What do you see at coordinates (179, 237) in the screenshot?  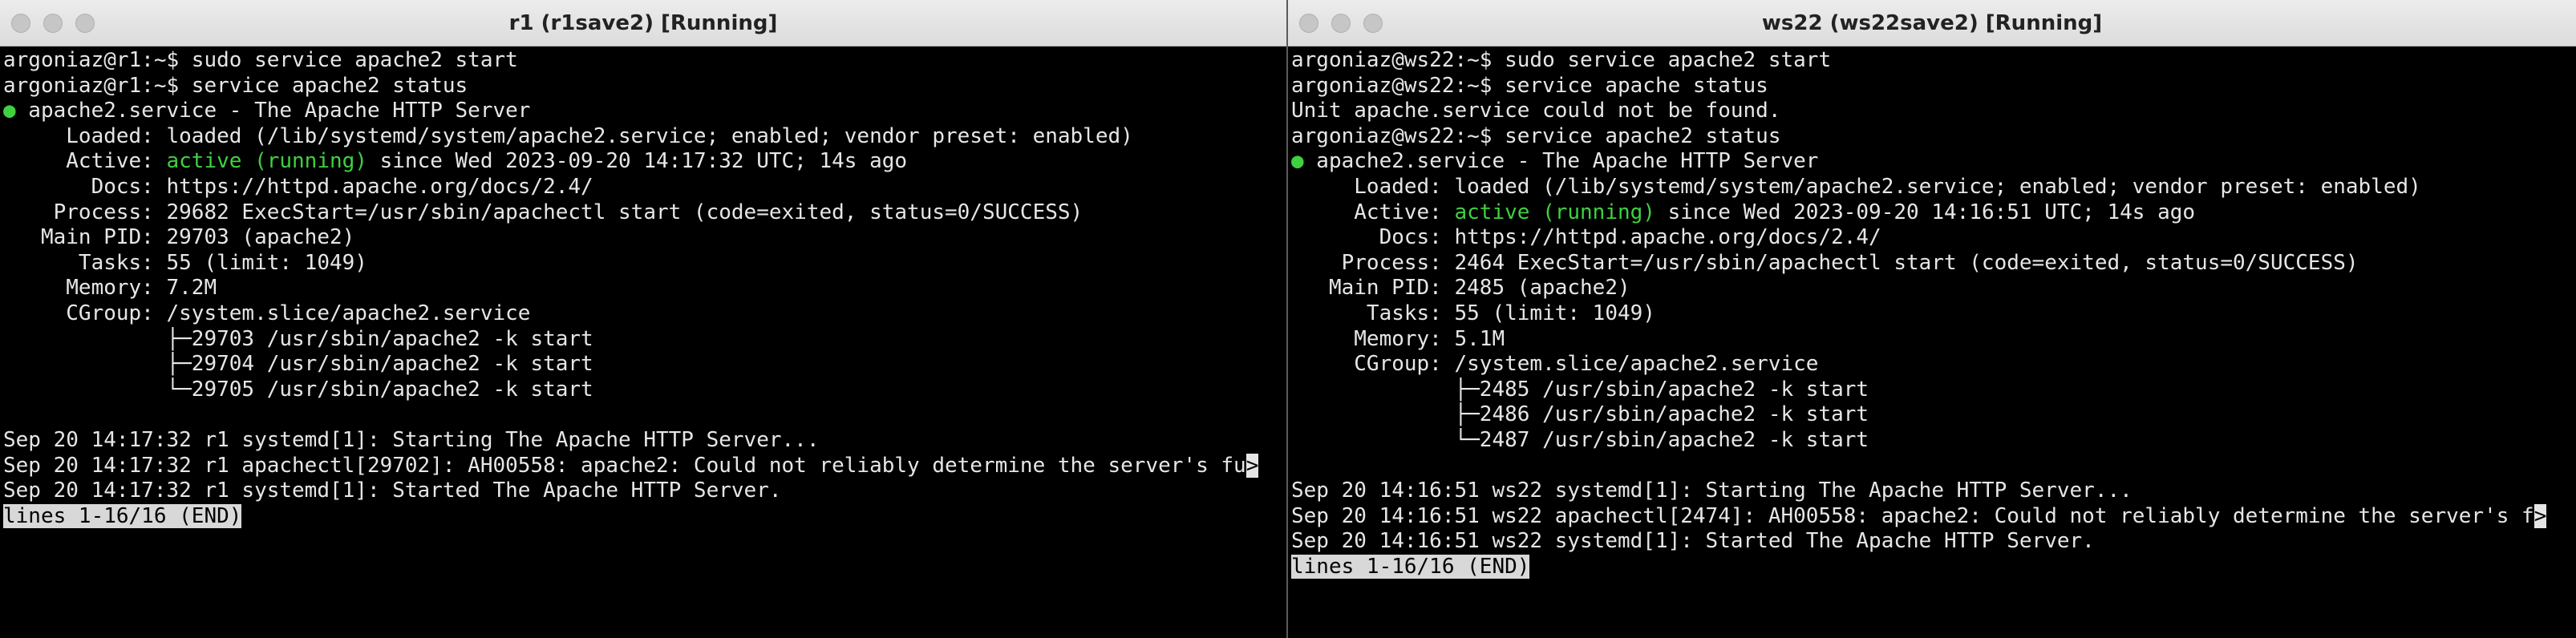 I see `terminal-line: Main PID: 29703 (apache2)` at bounding box center [179, 237].